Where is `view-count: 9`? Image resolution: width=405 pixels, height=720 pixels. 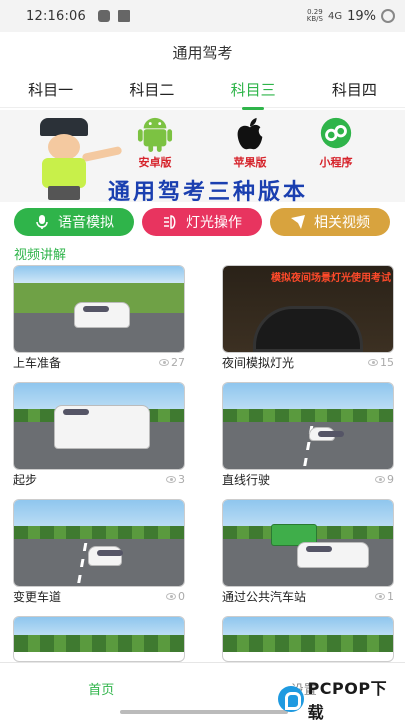 view-count: 9 is located at coordinates (384, 479).